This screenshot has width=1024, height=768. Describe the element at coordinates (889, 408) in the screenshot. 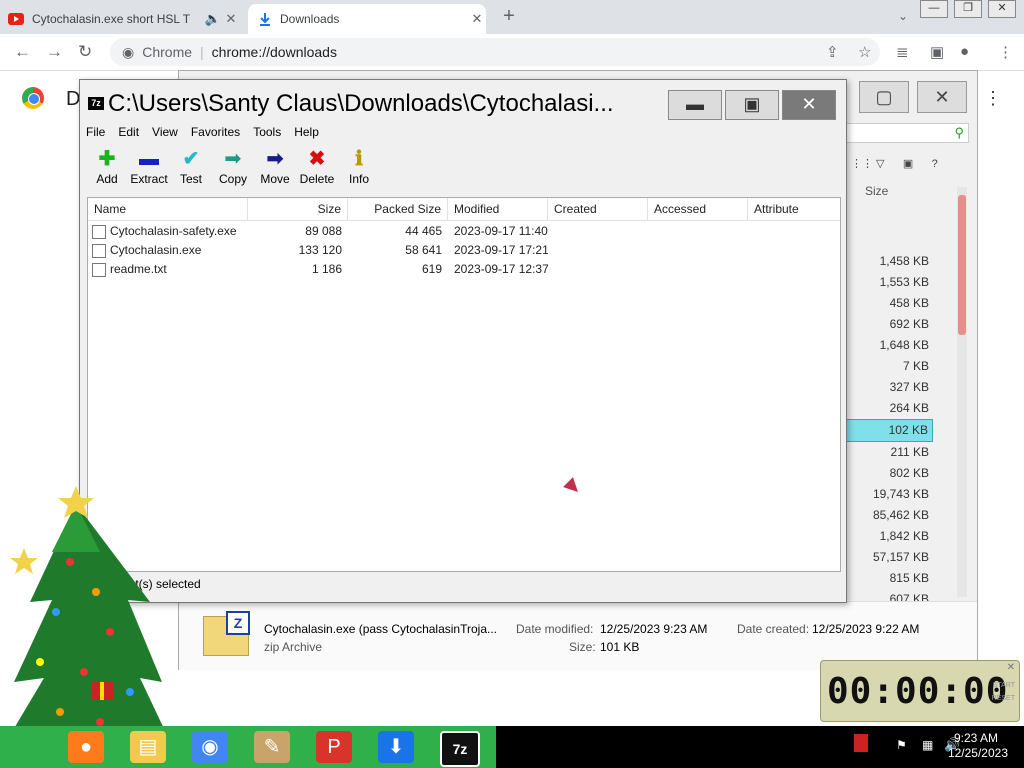

I see `size-cell: 264 KB` at that location.